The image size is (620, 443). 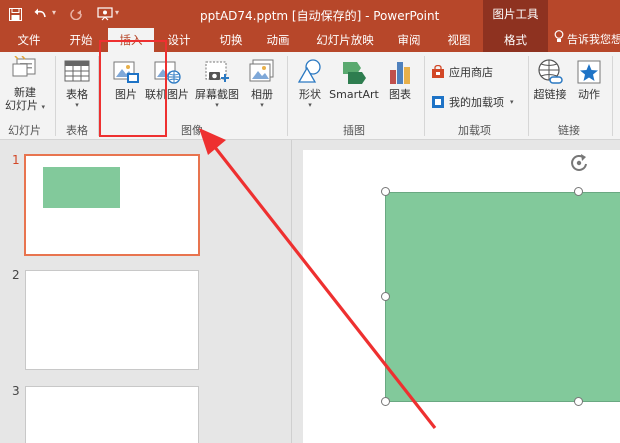 What do you see at coordinates (310, 83) in the screenshot?
I see `shapes-button: 形状 ▾` at bounding box center [310, 83].